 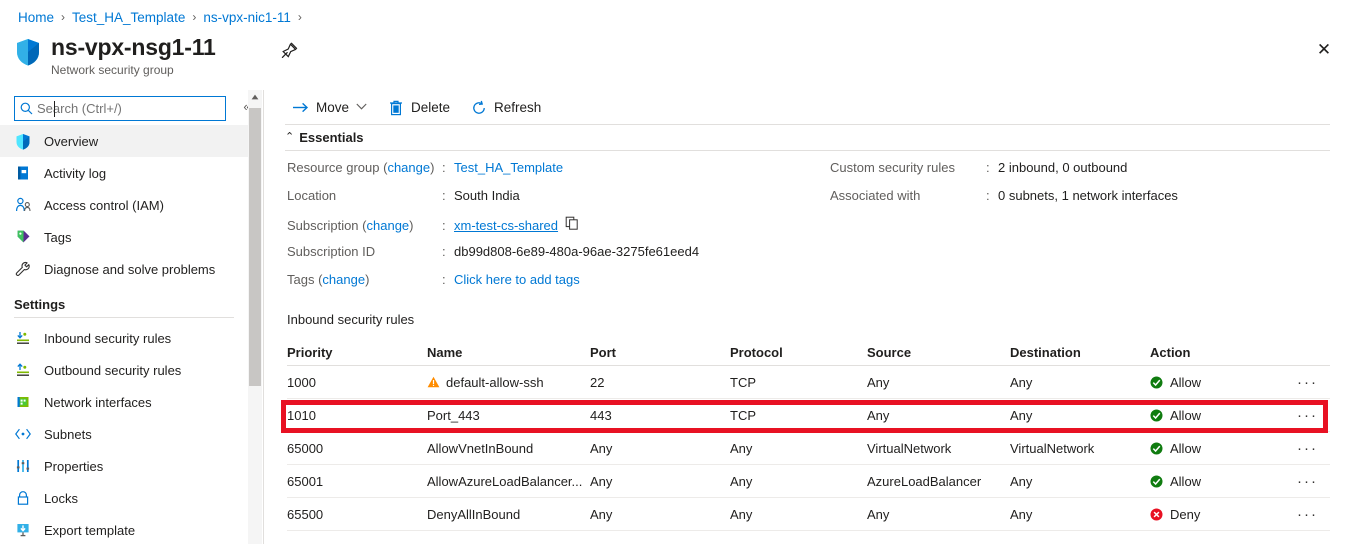 I want to click on sidebar-item-network-interfaces: Network interfaces, so click(x=124, y=402).